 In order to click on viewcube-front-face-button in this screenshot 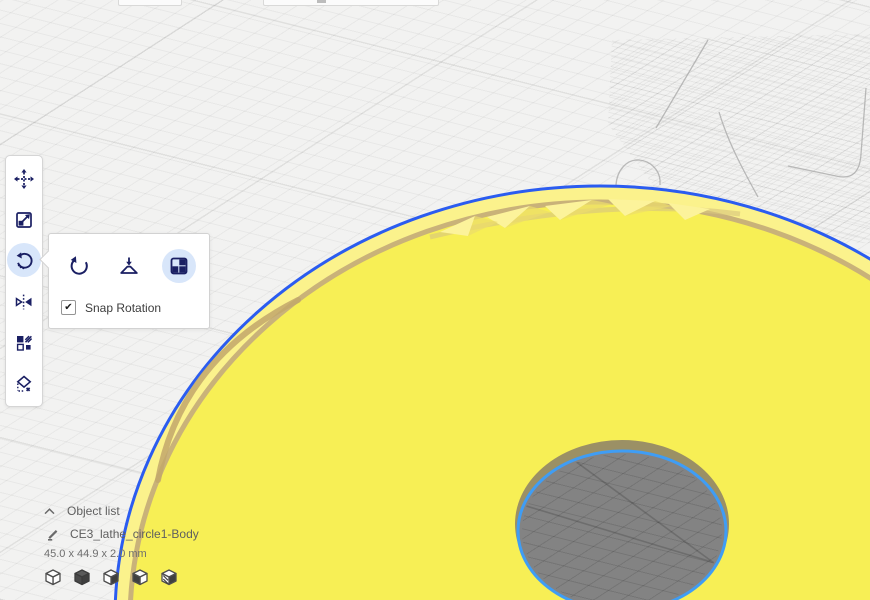, I will do `click(140, 577)`.